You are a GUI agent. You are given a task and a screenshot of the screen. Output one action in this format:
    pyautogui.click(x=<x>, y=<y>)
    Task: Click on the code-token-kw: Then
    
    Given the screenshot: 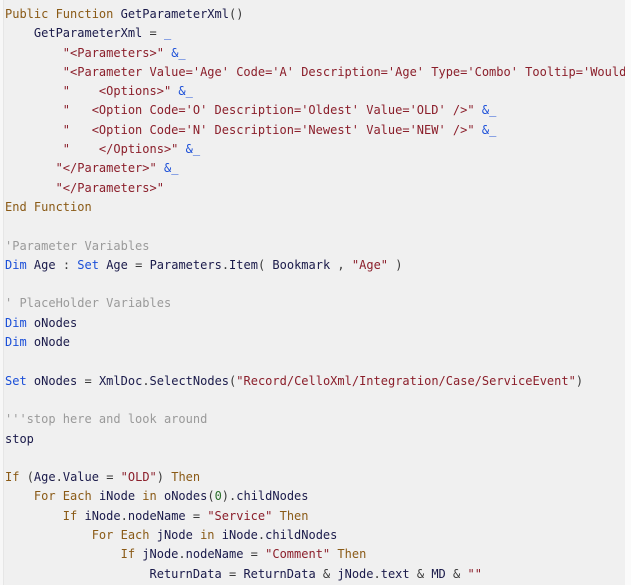 What is the action you would take?
    pyautogui.click(x=186, y=477)
    